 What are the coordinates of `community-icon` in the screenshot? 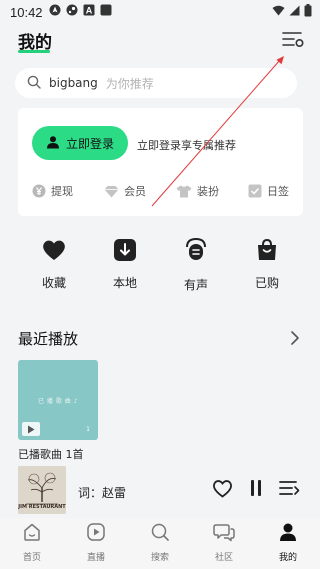 It's located at (224, 534).